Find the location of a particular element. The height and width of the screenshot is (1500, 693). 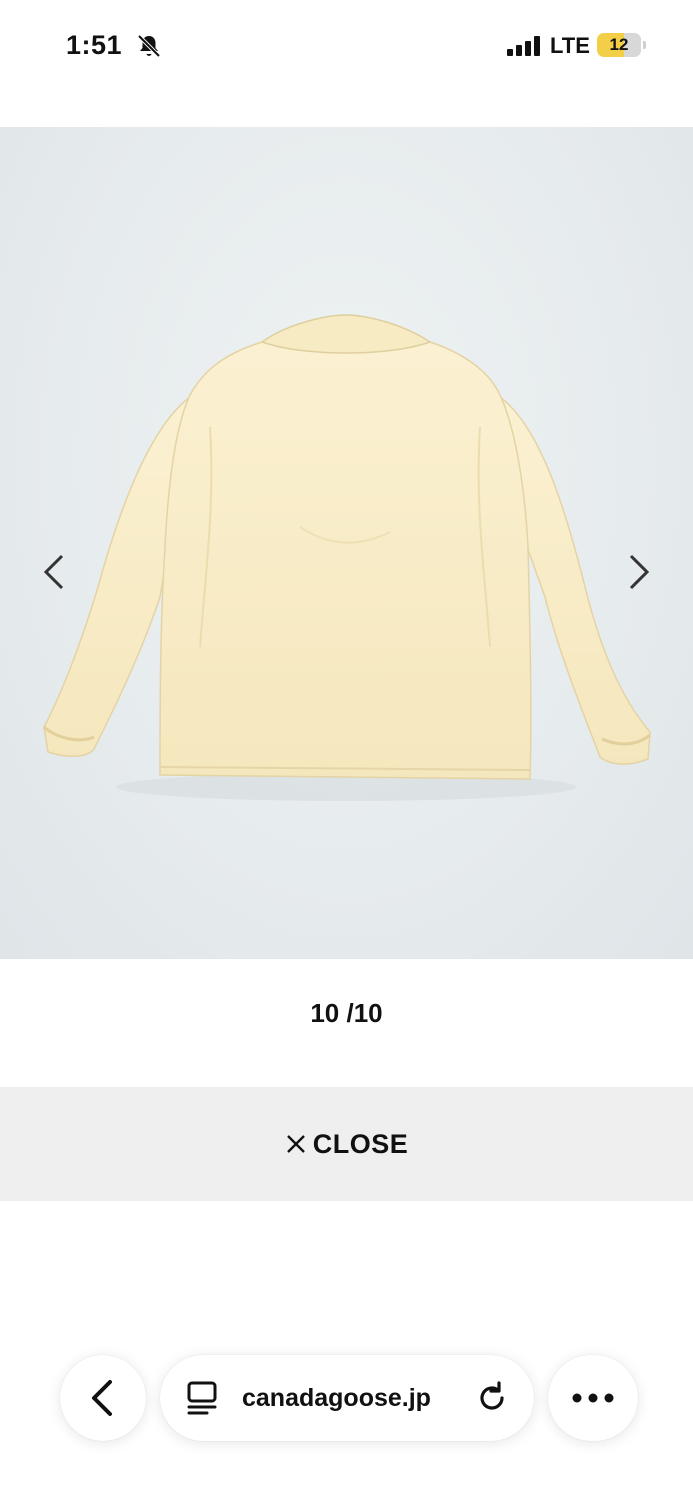

status-bar: 1:51 LTE 12 is located at coordinates (346, 47).